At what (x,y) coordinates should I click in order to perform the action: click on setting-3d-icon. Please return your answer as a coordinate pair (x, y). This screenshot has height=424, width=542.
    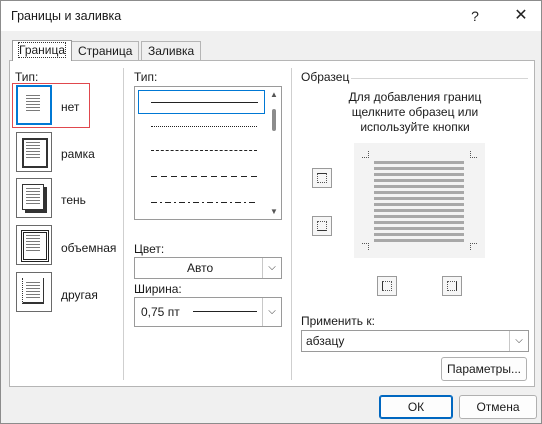
    Looking at the image, I should click on (34, 245).